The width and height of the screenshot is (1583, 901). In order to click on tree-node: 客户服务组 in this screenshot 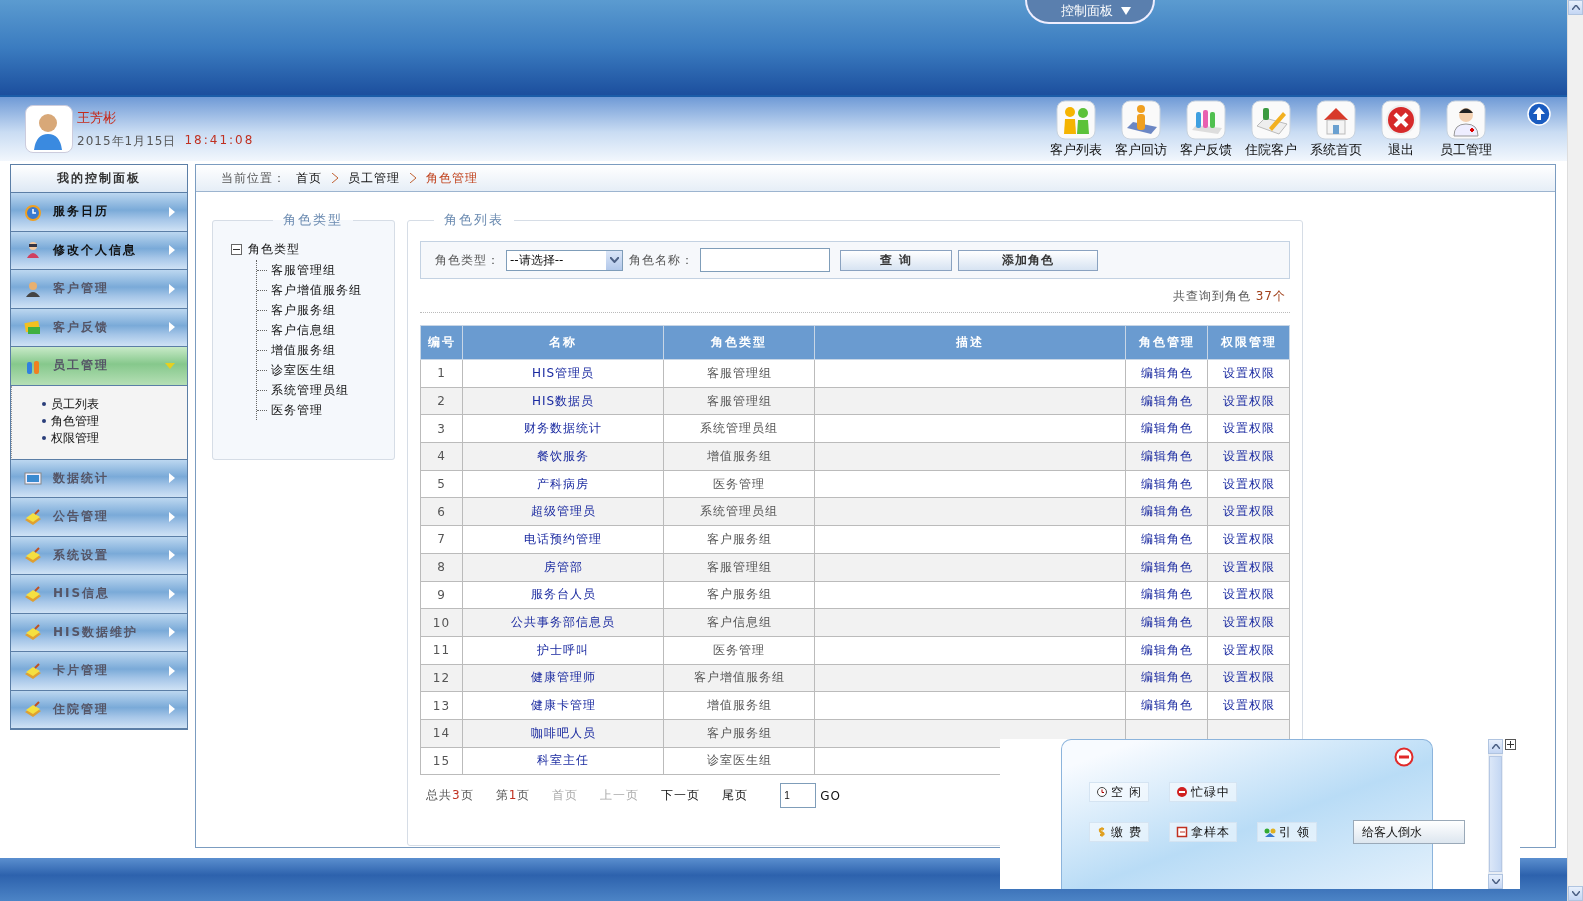, I will do `click(325, 310)`.